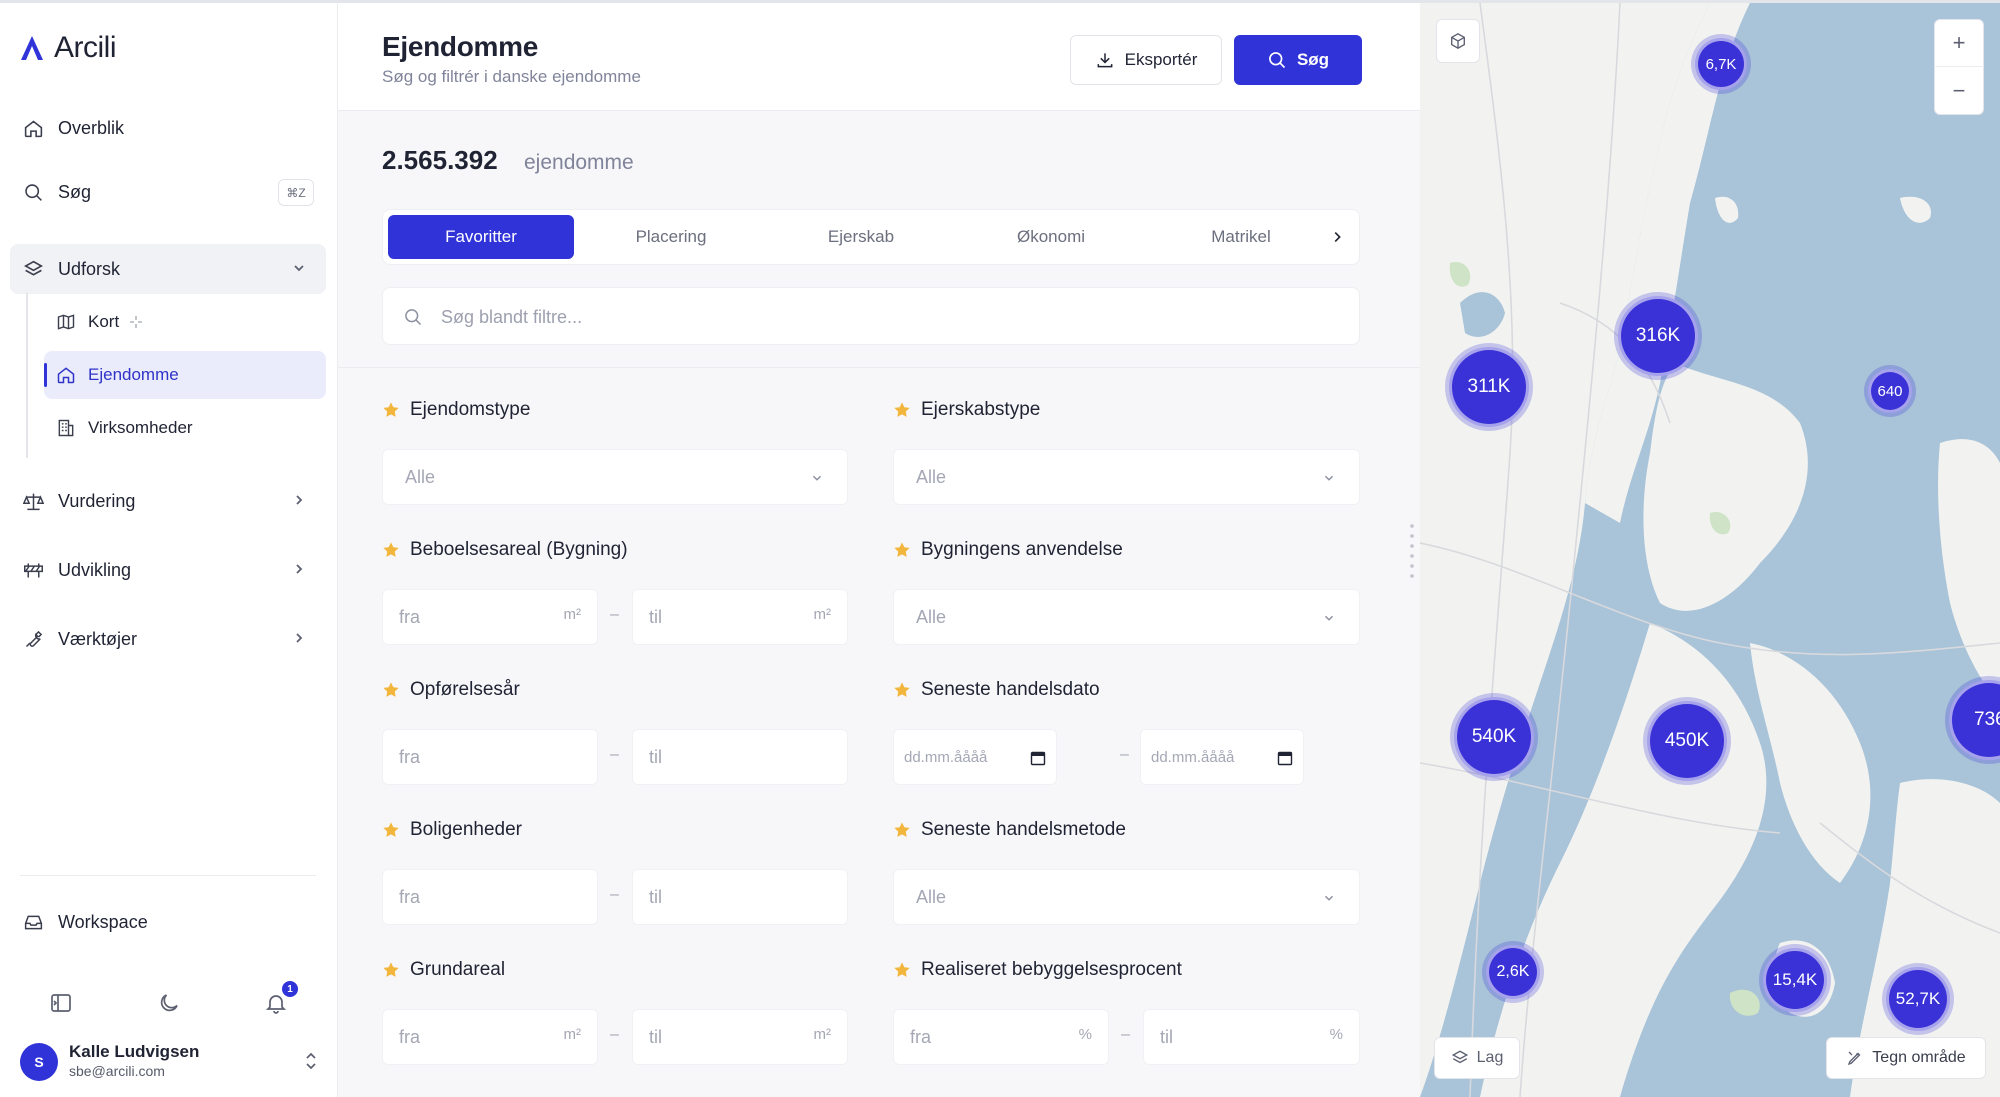 The image size is (2000, 1097). What do you see at coordinates (1193, 757) in the screenshot?
I see `input-placeholder: dd.mm.åååå` at bounding box center [1193, 757].